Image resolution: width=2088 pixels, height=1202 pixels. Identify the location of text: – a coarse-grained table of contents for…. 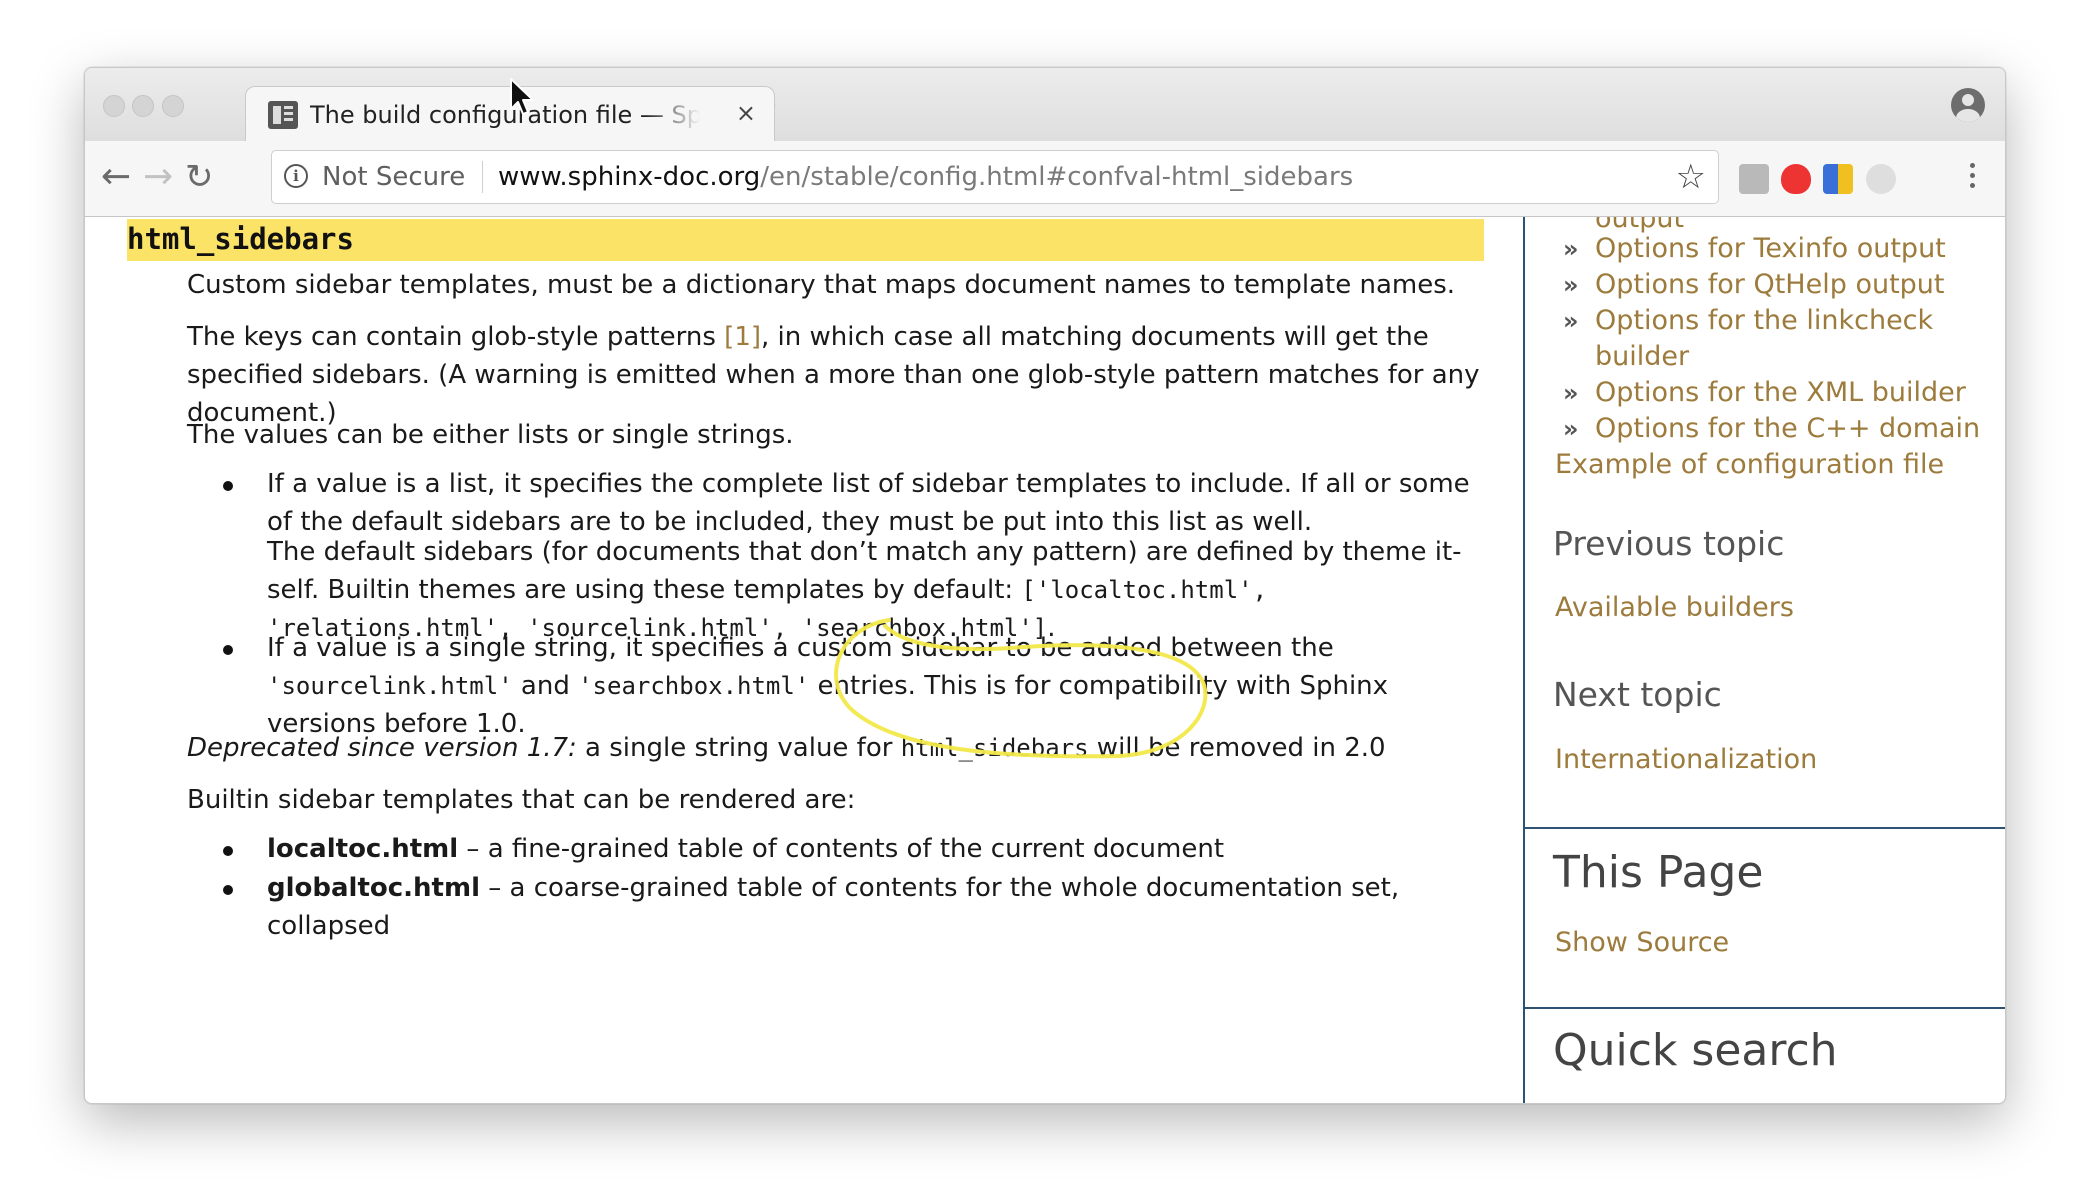
(939, 888).